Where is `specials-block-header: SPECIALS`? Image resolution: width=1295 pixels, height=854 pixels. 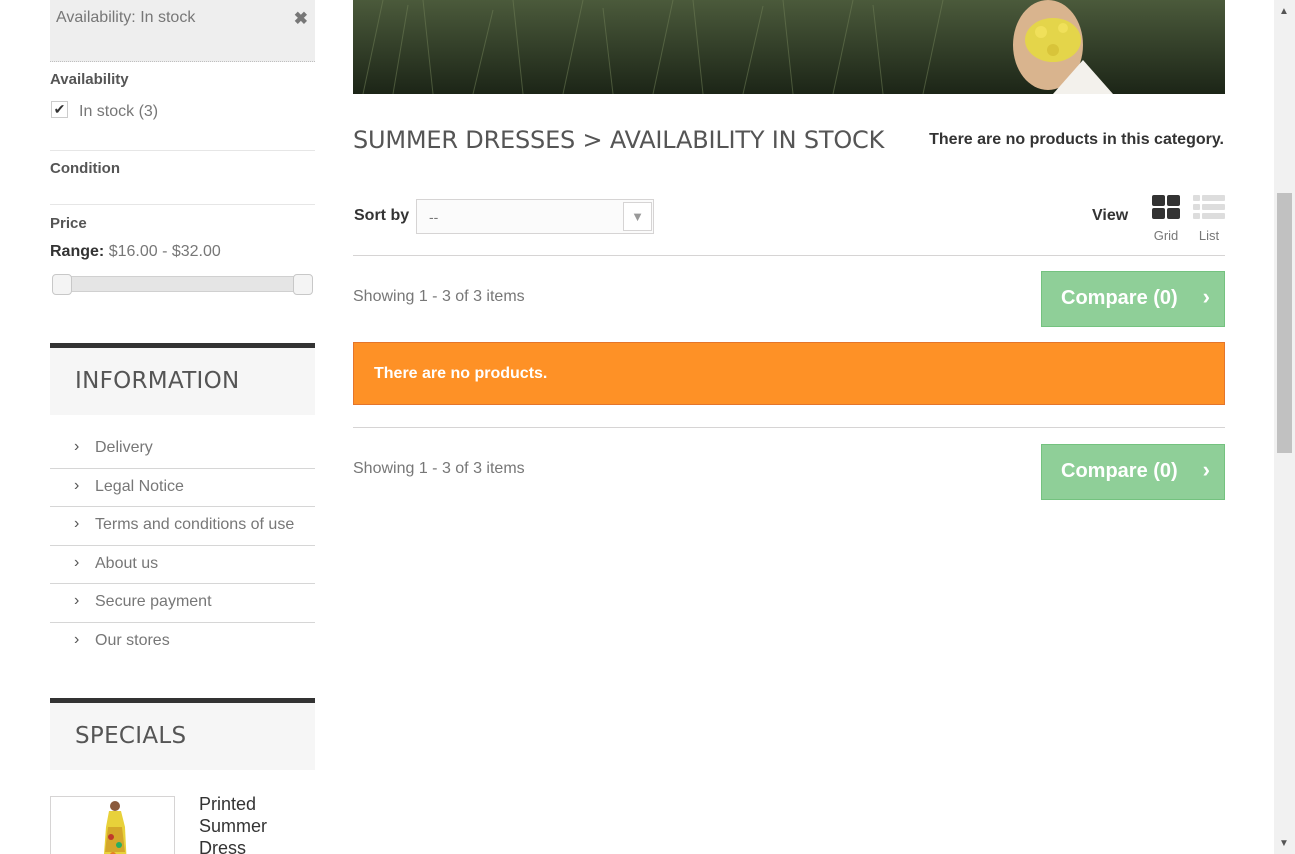
specials-block-header: SPECIALS is located at coordinates (182, 734).